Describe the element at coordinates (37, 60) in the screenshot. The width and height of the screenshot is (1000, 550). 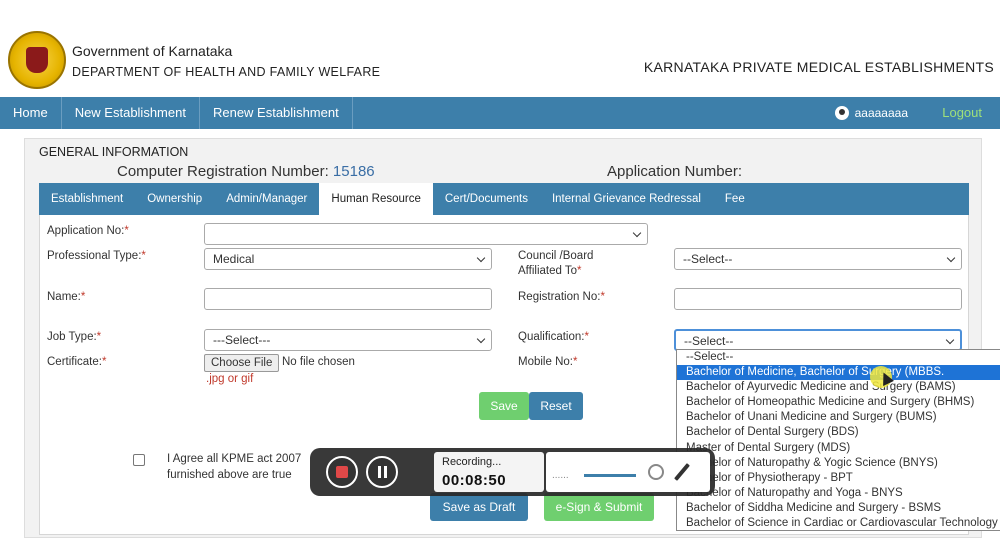
I see `karnataka-emblem-icon` at that location.